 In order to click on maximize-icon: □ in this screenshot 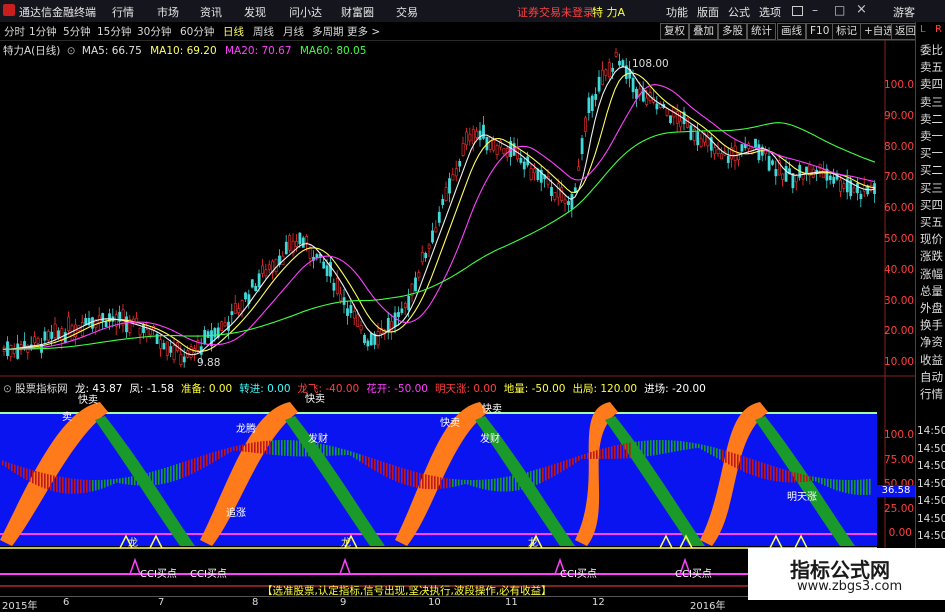, I will do `click(839, 10)`.